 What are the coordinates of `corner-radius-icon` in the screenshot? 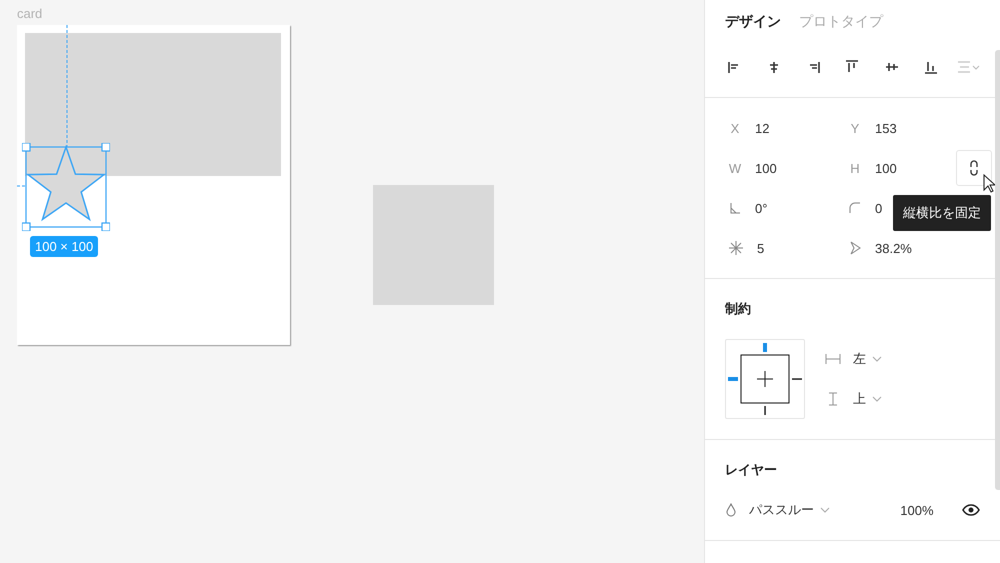 It's located at (855, 208).